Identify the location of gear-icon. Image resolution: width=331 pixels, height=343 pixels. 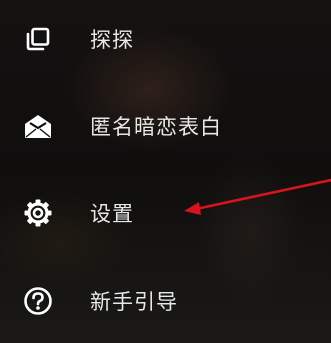
(38, 213).